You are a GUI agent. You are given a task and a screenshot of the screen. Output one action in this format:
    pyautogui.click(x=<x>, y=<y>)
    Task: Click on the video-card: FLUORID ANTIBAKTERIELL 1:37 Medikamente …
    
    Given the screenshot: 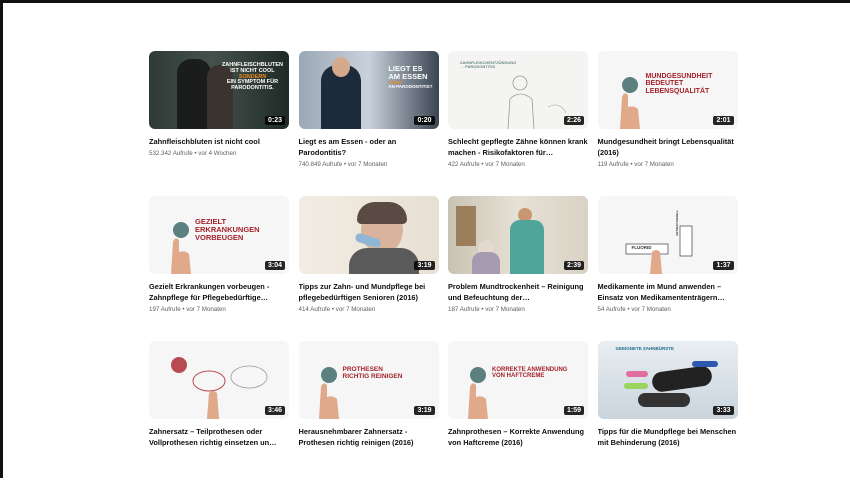 What is the action you would take?
    pyautogui.click(x=667, y=268)
    